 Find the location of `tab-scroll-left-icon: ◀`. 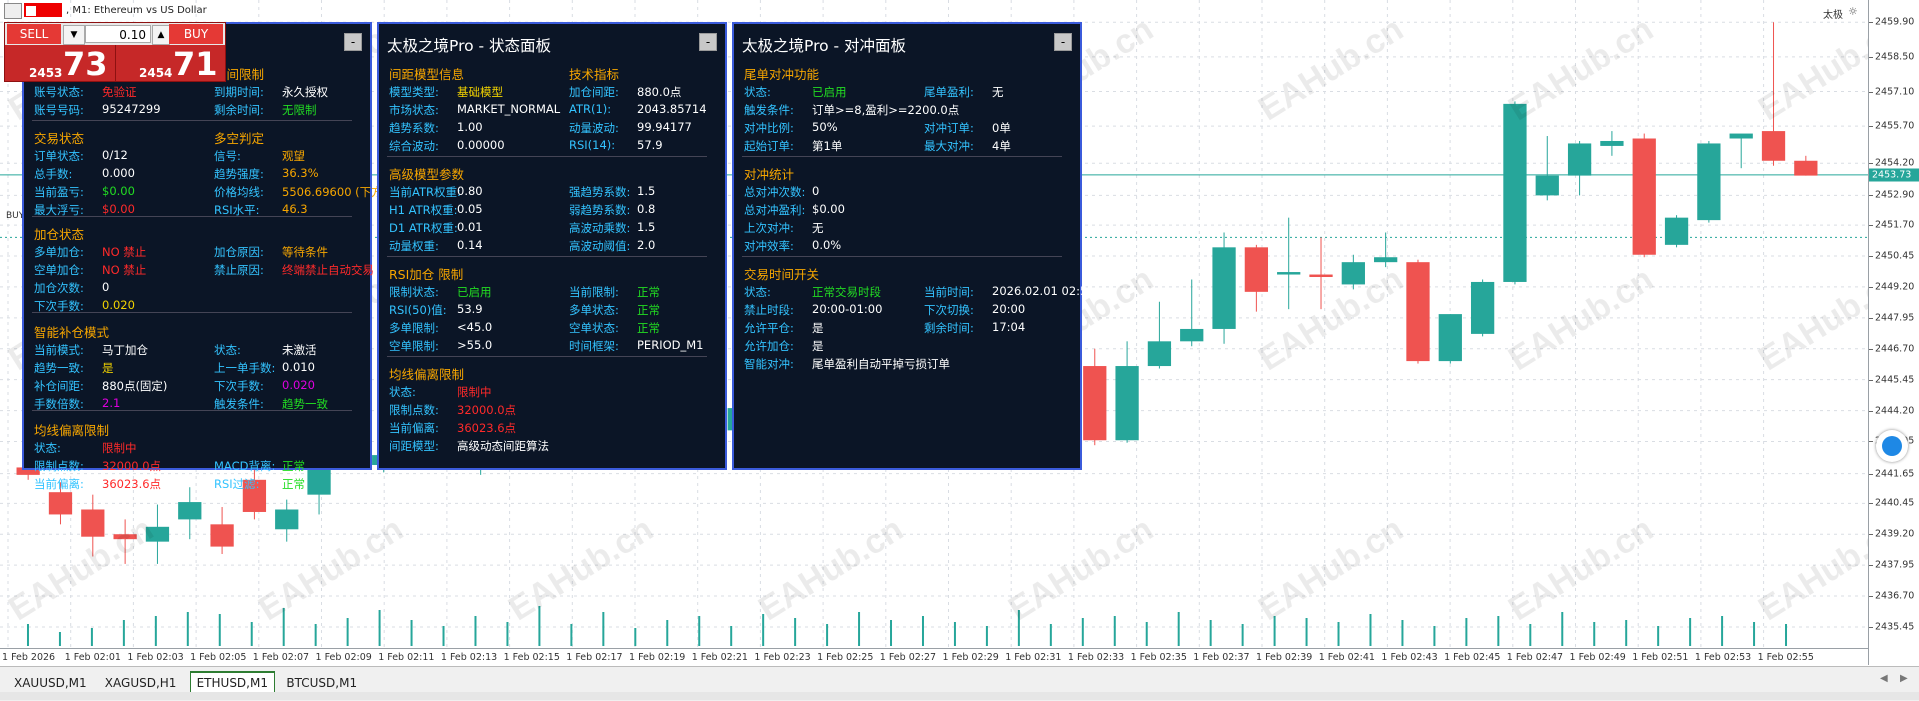

tab-scroll-left-icon: ◀ is located at coordinates (1884, 678).